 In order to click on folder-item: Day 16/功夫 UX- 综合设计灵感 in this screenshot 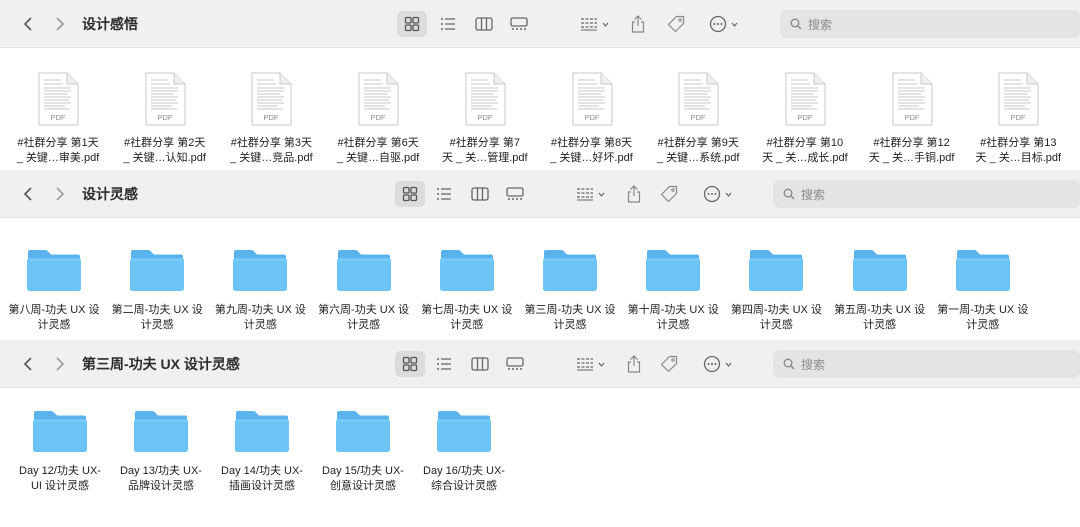, I will do `click(464, 451)`.